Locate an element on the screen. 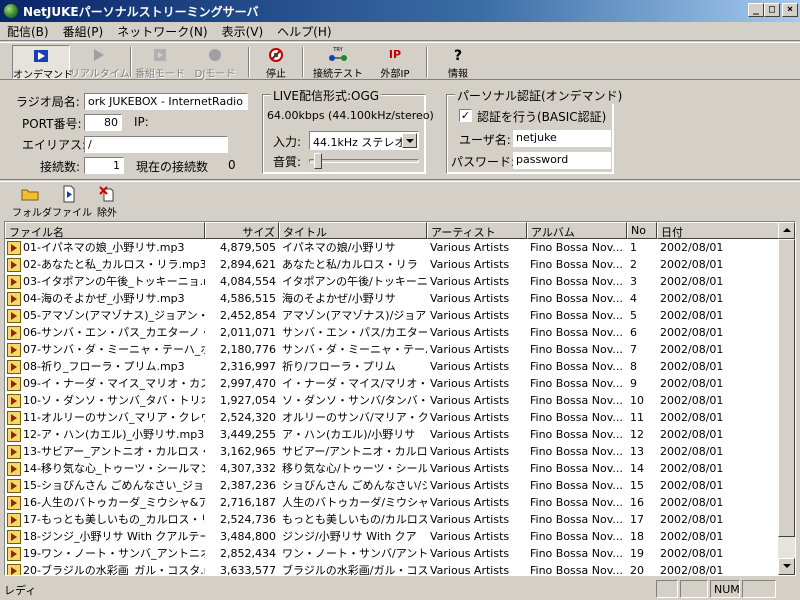 Image resolution: width=800 pixels, height=600 pixels. add-file-button: ファイル is located at coordinates (72, 201).